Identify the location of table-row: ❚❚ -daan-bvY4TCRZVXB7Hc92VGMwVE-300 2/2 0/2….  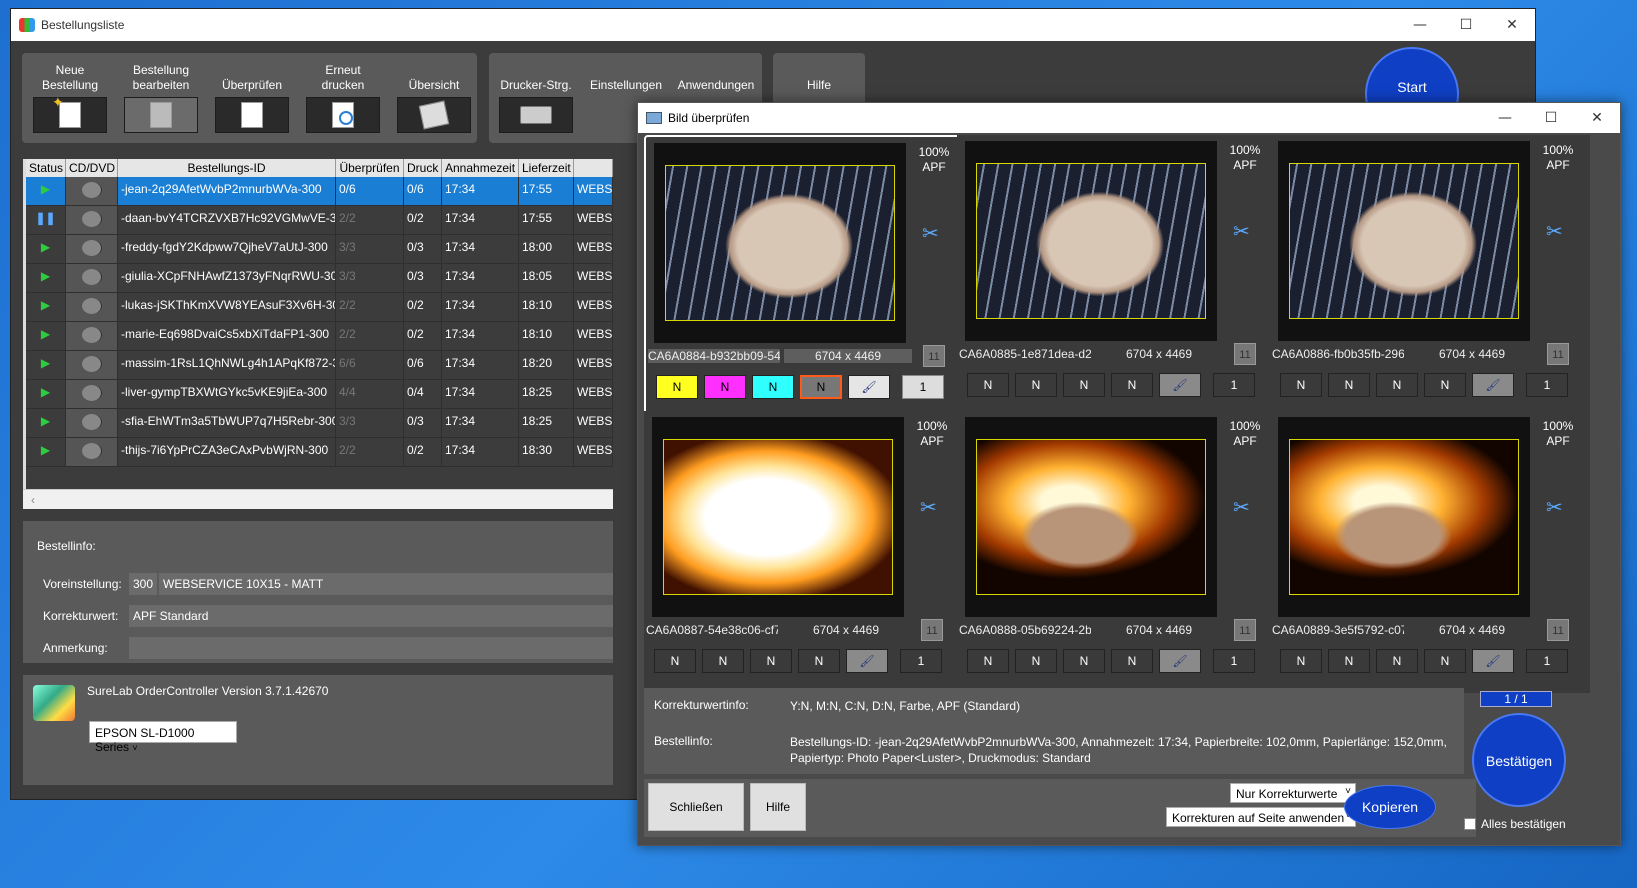
(319, 220).